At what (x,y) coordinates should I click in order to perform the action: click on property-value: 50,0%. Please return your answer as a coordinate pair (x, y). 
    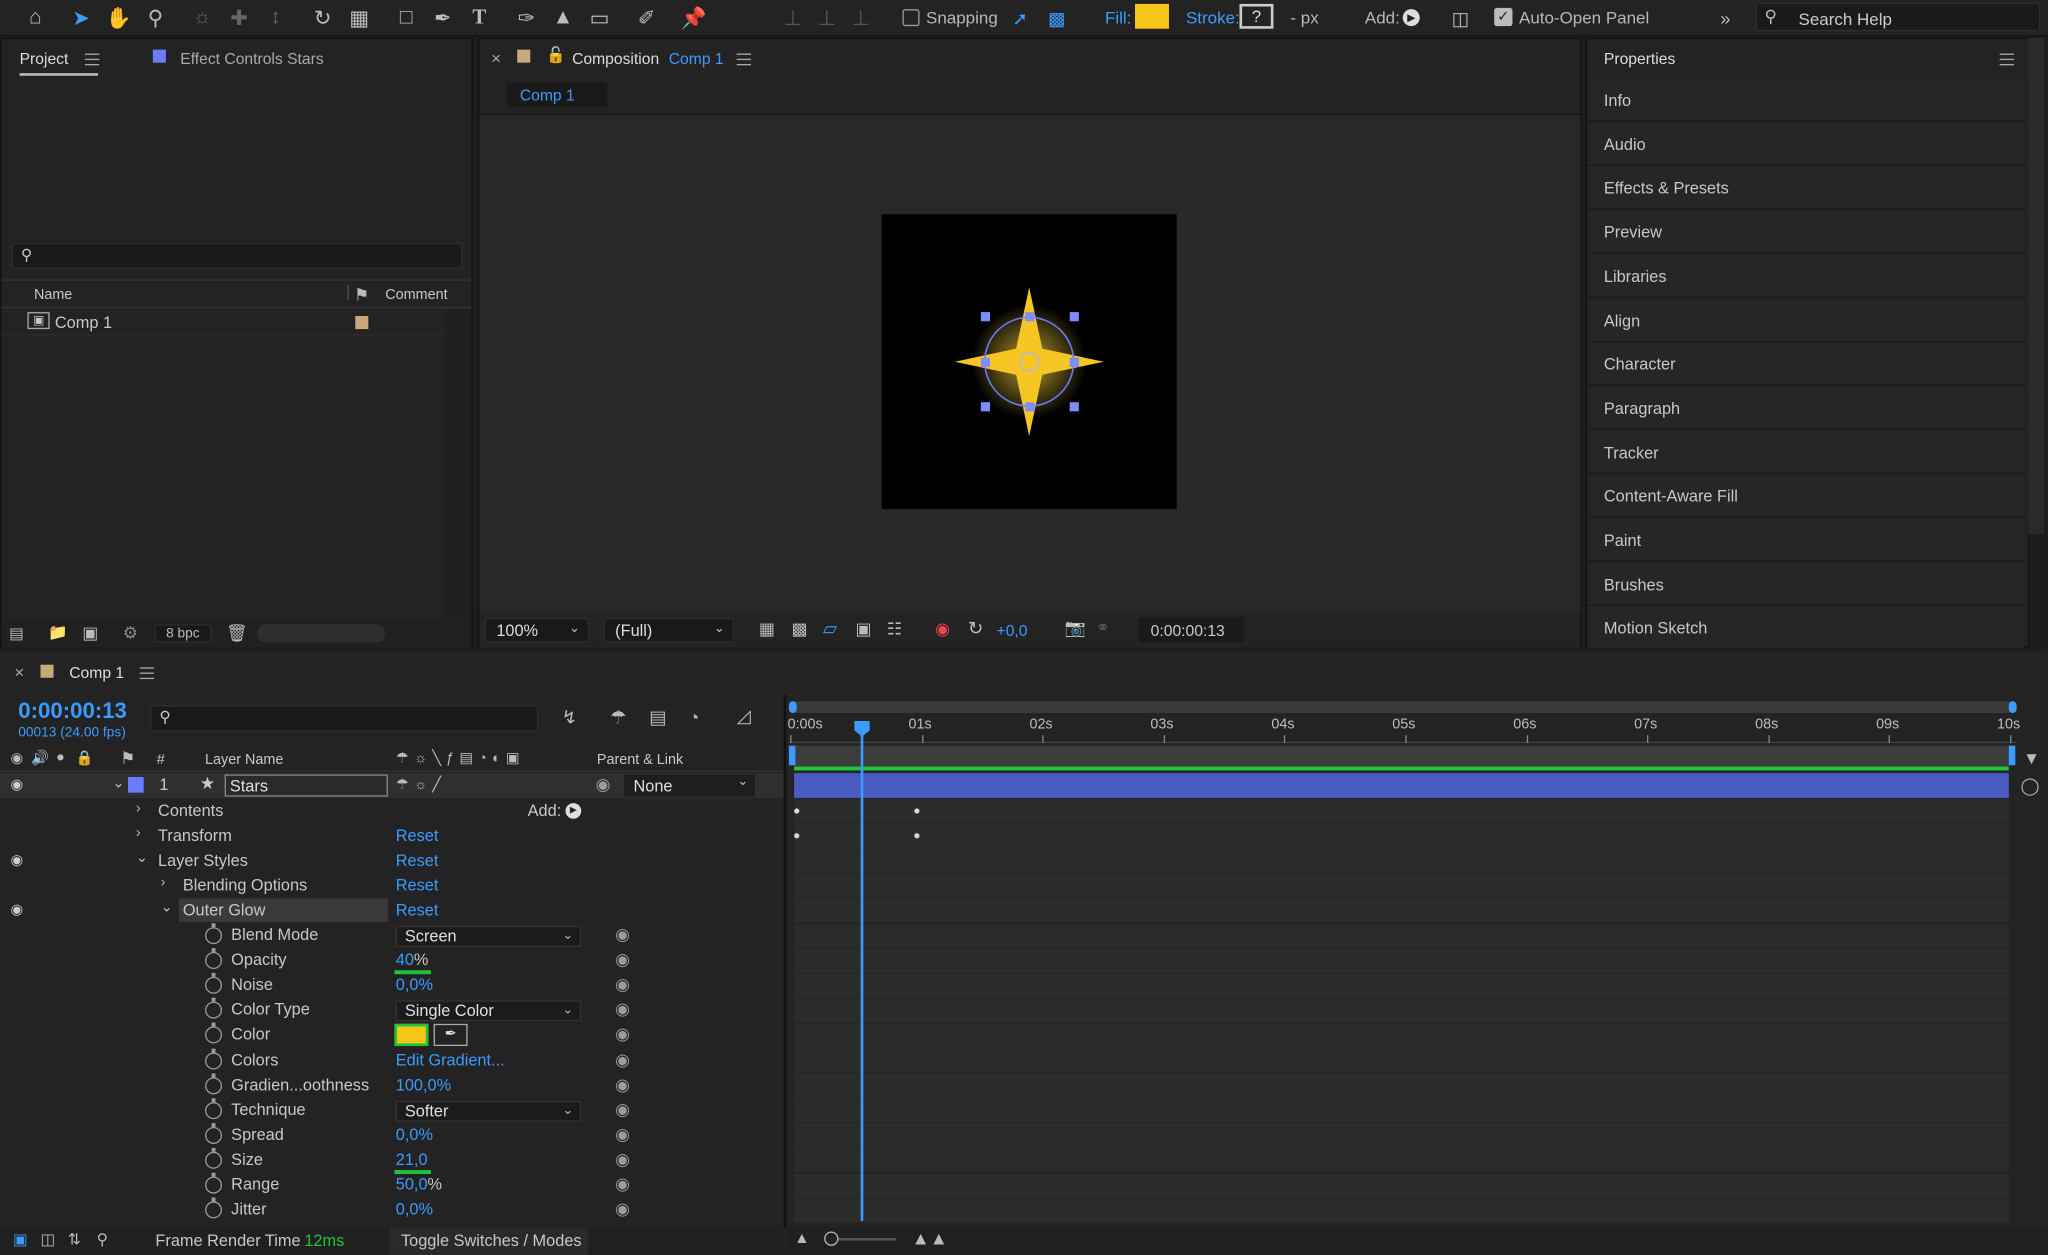
    Looking at the image, I should click on (419, 1184).